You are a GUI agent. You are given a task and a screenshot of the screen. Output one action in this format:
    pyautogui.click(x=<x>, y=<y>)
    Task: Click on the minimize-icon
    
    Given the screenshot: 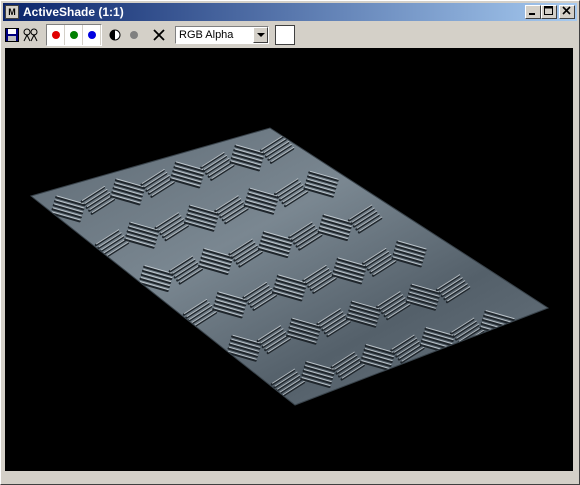 What is the action you would take?
    pyautogui.click(x=532, y=14)
    